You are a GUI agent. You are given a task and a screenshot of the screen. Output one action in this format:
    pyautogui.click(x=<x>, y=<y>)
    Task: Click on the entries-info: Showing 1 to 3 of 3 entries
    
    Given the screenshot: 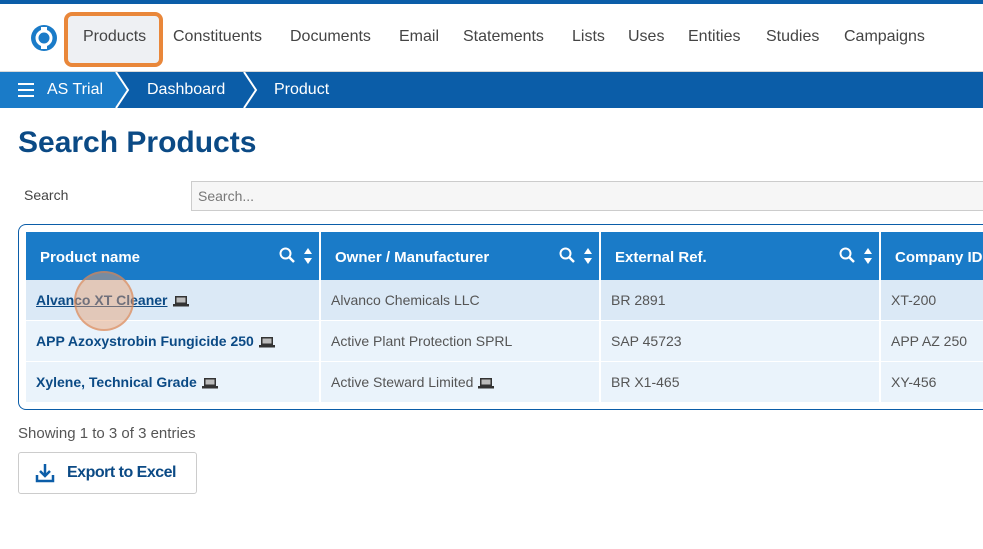 What is the action you would take?
    pyautogui.click(x=107, y=433)
    